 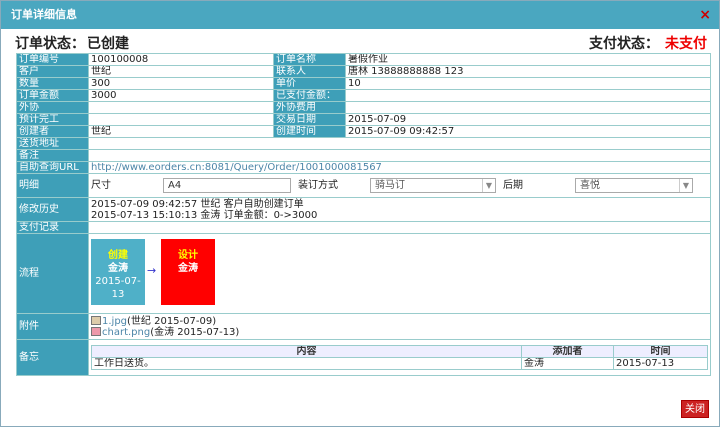 I want to click on table-row: 支付记录, so click(x=363, y=227).